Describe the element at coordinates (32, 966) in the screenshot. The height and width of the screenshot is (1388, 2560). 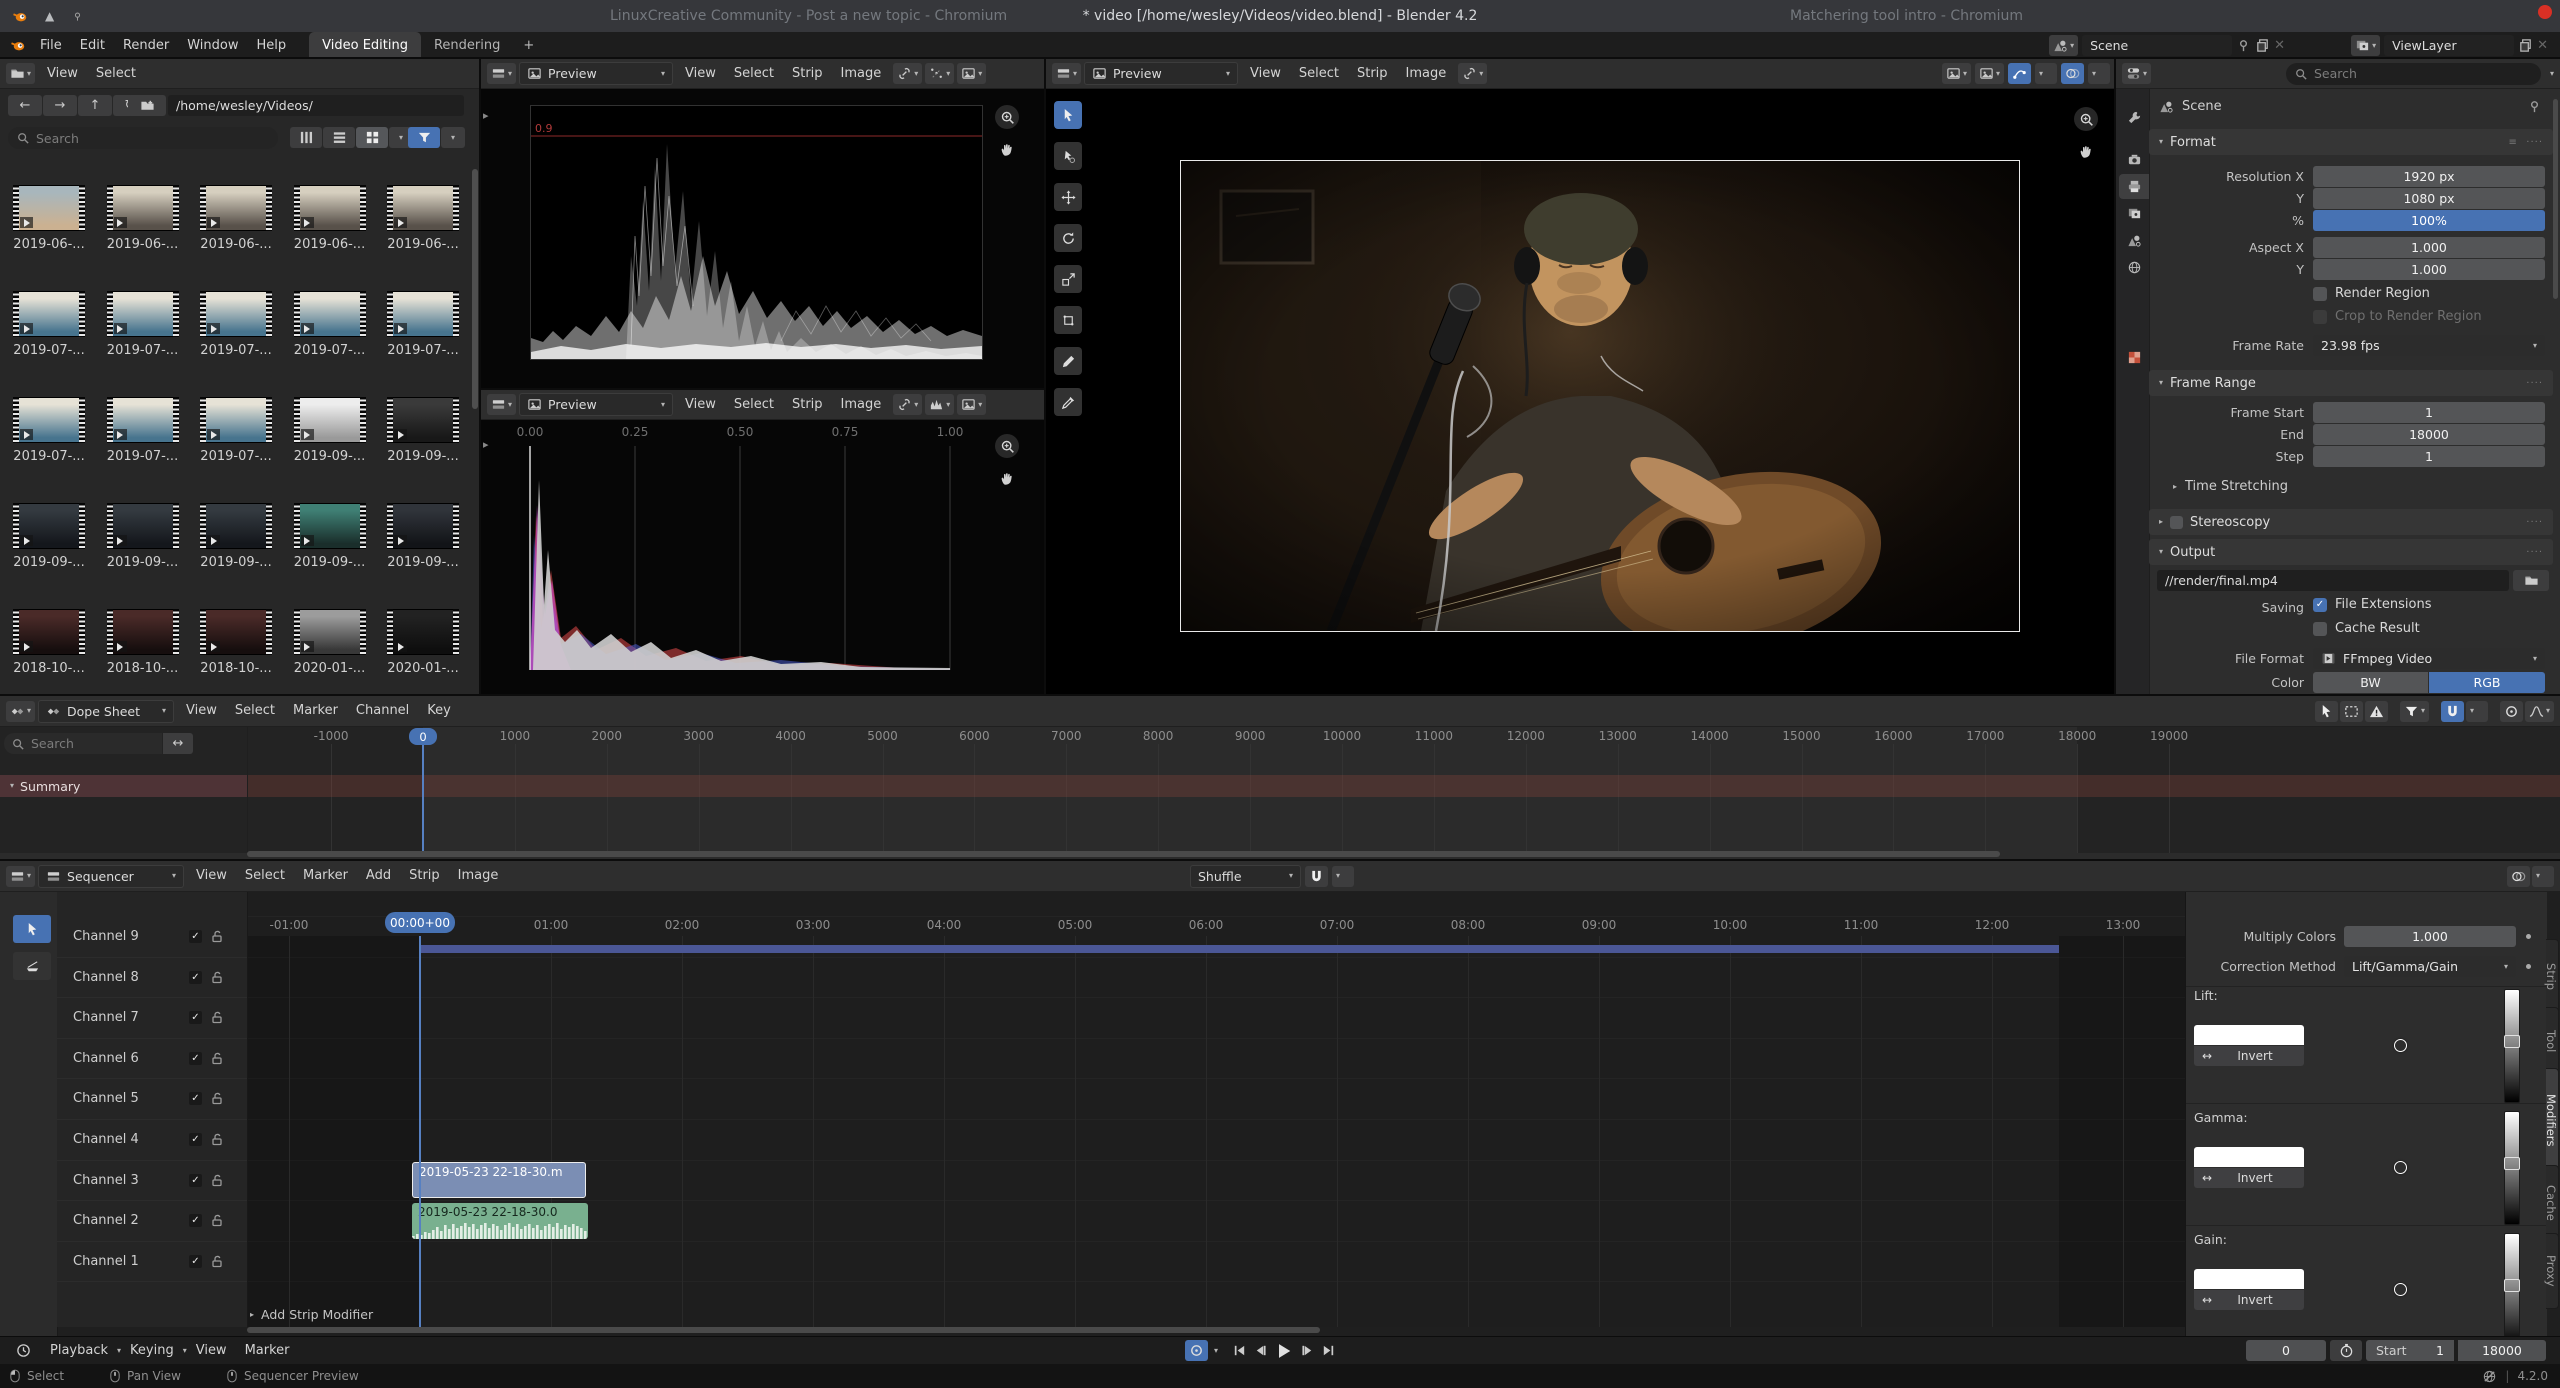
I see `blade-tool` at that location.